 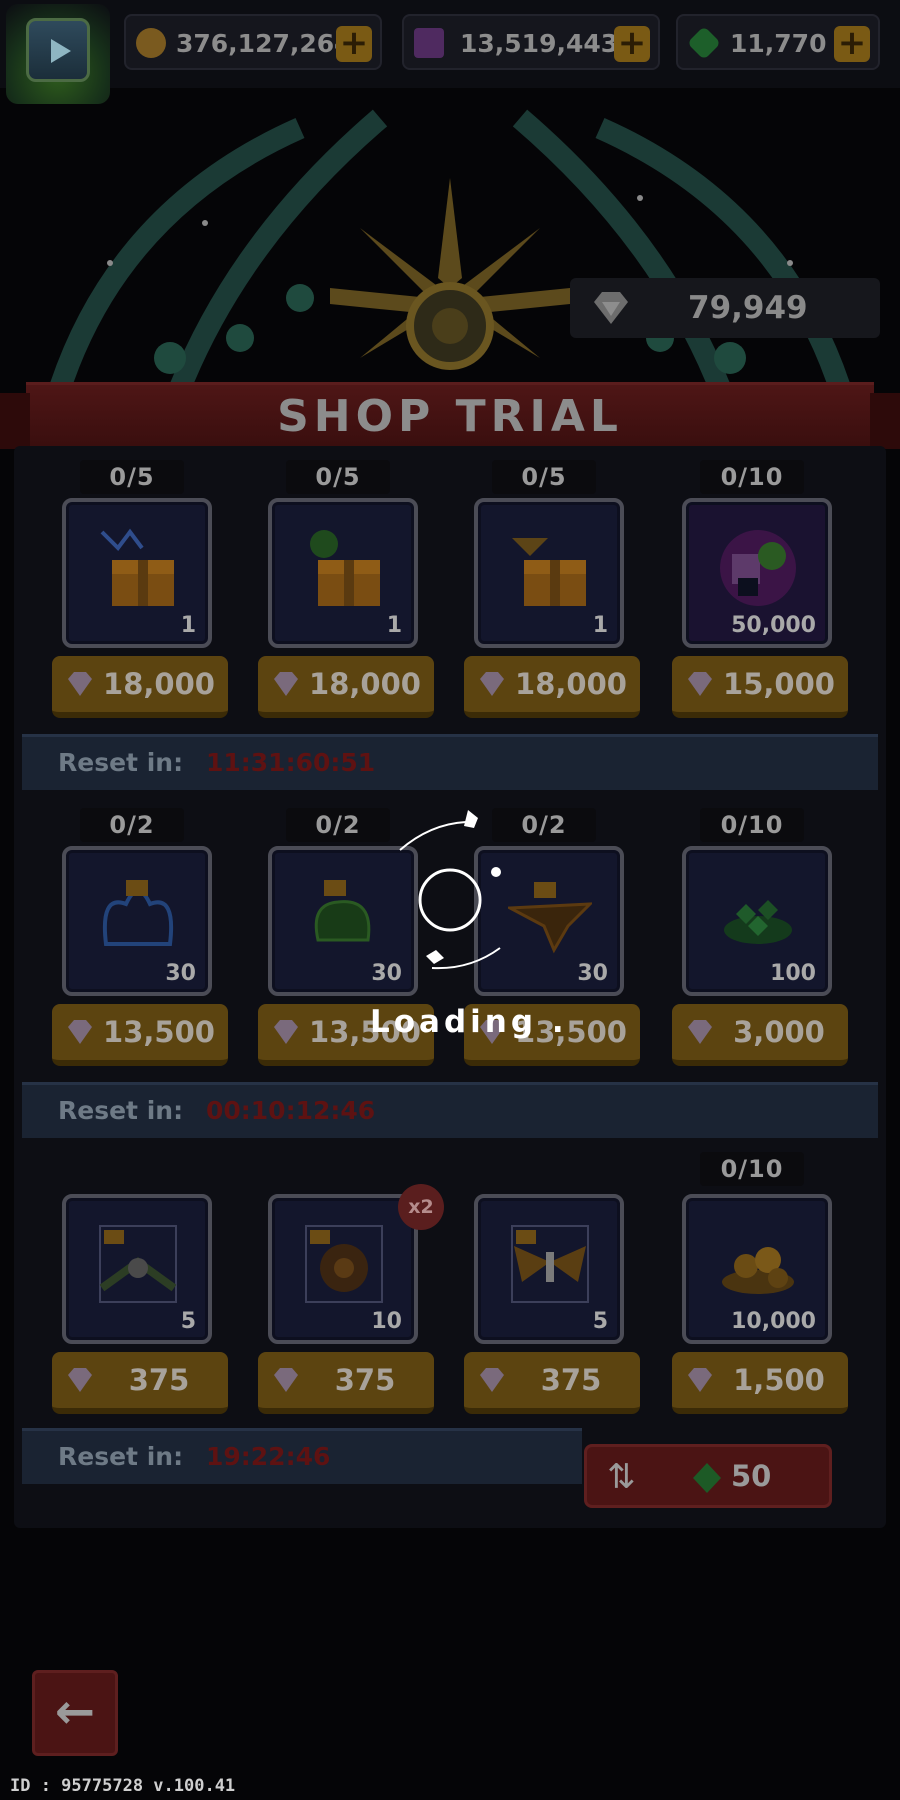 What do you see at coordinates (773, 1321) in the screenshot?
I see `item-quantity: 10,000` at bounding box center [773, 1321].